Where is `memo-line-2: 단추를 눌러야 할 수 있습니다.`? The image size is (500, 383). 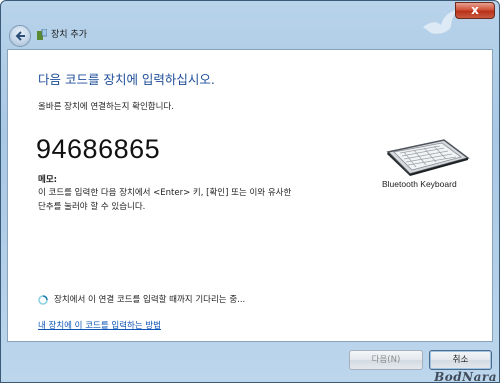 memo-line-2: 단추를 눌러야 할 수 있습니다. is located at coordinates (92, 207).